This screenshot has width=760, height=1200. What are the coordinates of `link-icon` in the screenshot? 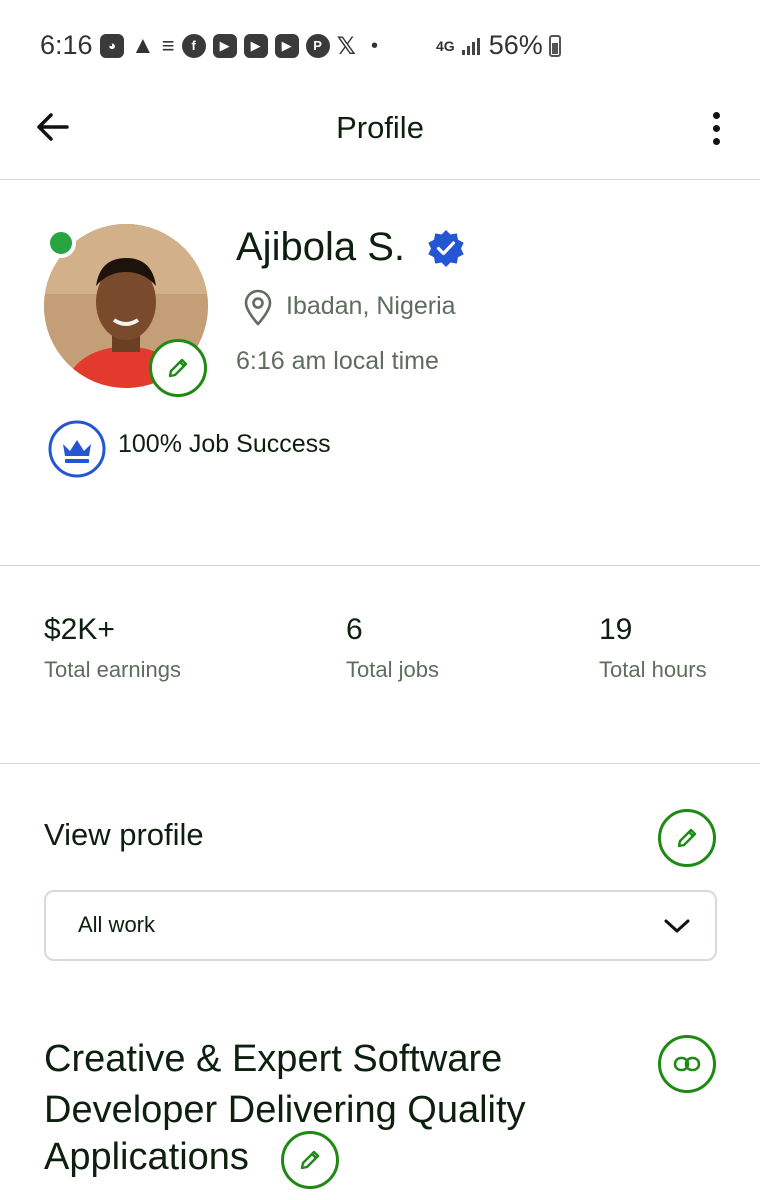 It's located at (687, 1064).